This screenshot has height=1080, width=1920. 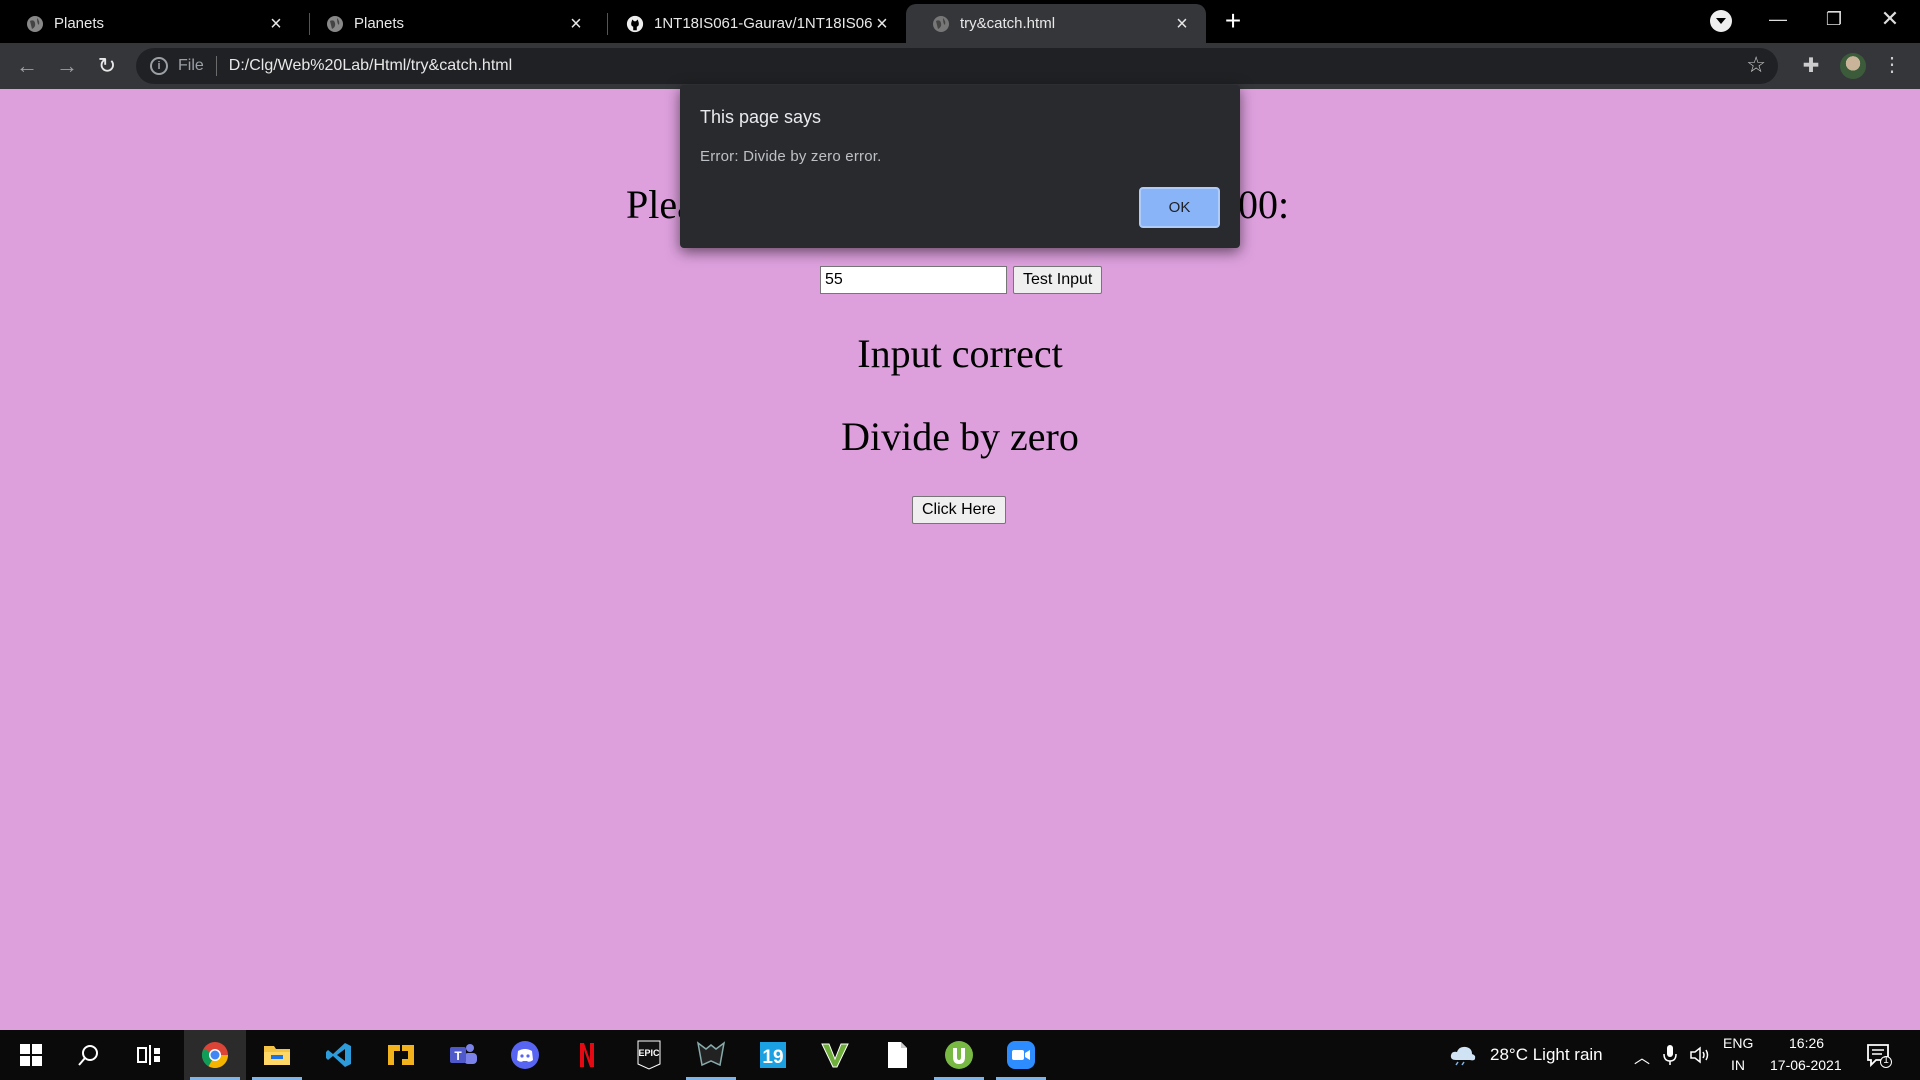 What do you see at coordinates (763, 23) in the screenshot?
I see `tab-title: 1NT18IS061-Gaurav/1NT18IS061_` at bounding box center [763, 23].